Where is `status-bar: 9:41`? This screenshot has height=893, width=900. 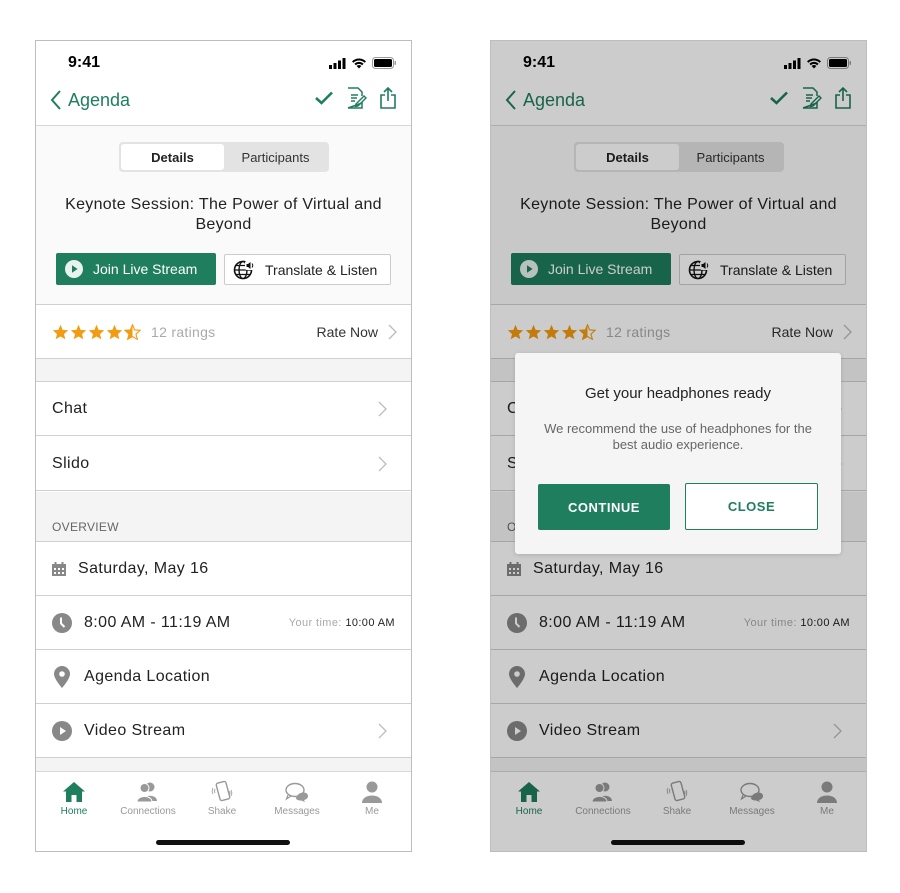
status-bar: 9:41 is located at coordinates (223, 63).